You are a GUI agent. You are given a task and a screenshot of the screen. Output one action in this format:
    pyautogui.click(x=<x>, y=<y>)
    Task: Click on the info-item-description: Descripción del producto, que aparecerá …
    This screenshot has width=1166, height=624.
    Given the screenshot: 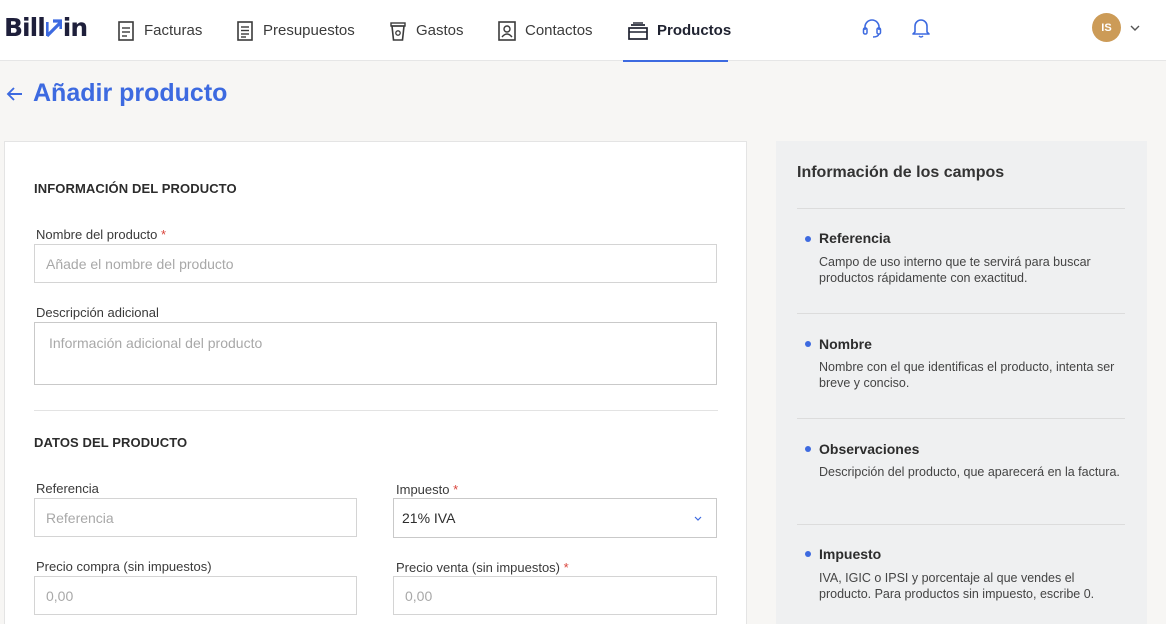 What is the action you would take?
    pyautogui.click(x=969, y=472)
    